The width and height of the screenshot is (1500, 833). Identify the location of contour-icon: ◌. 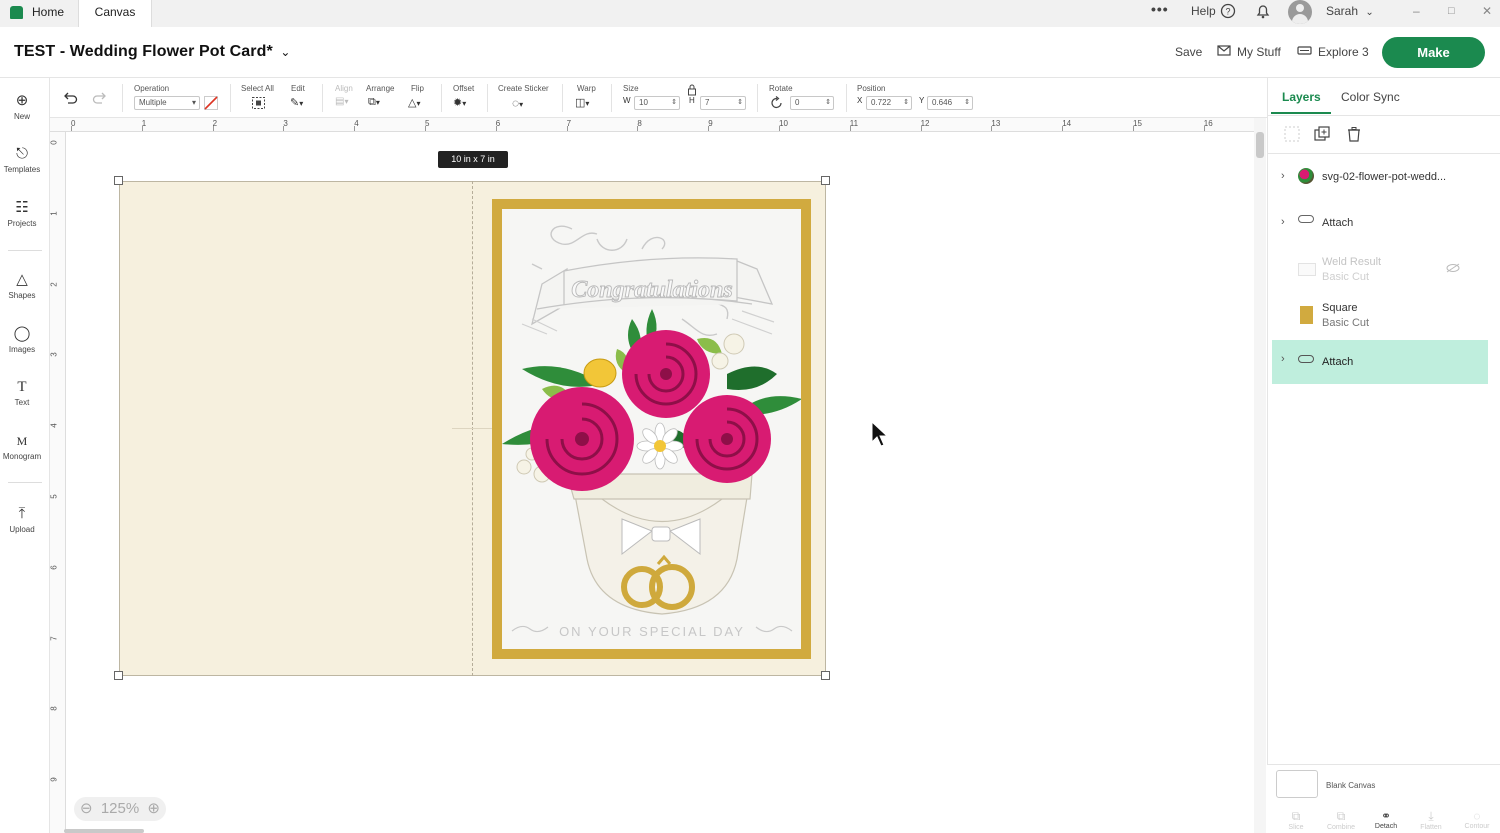
(1477, 816).